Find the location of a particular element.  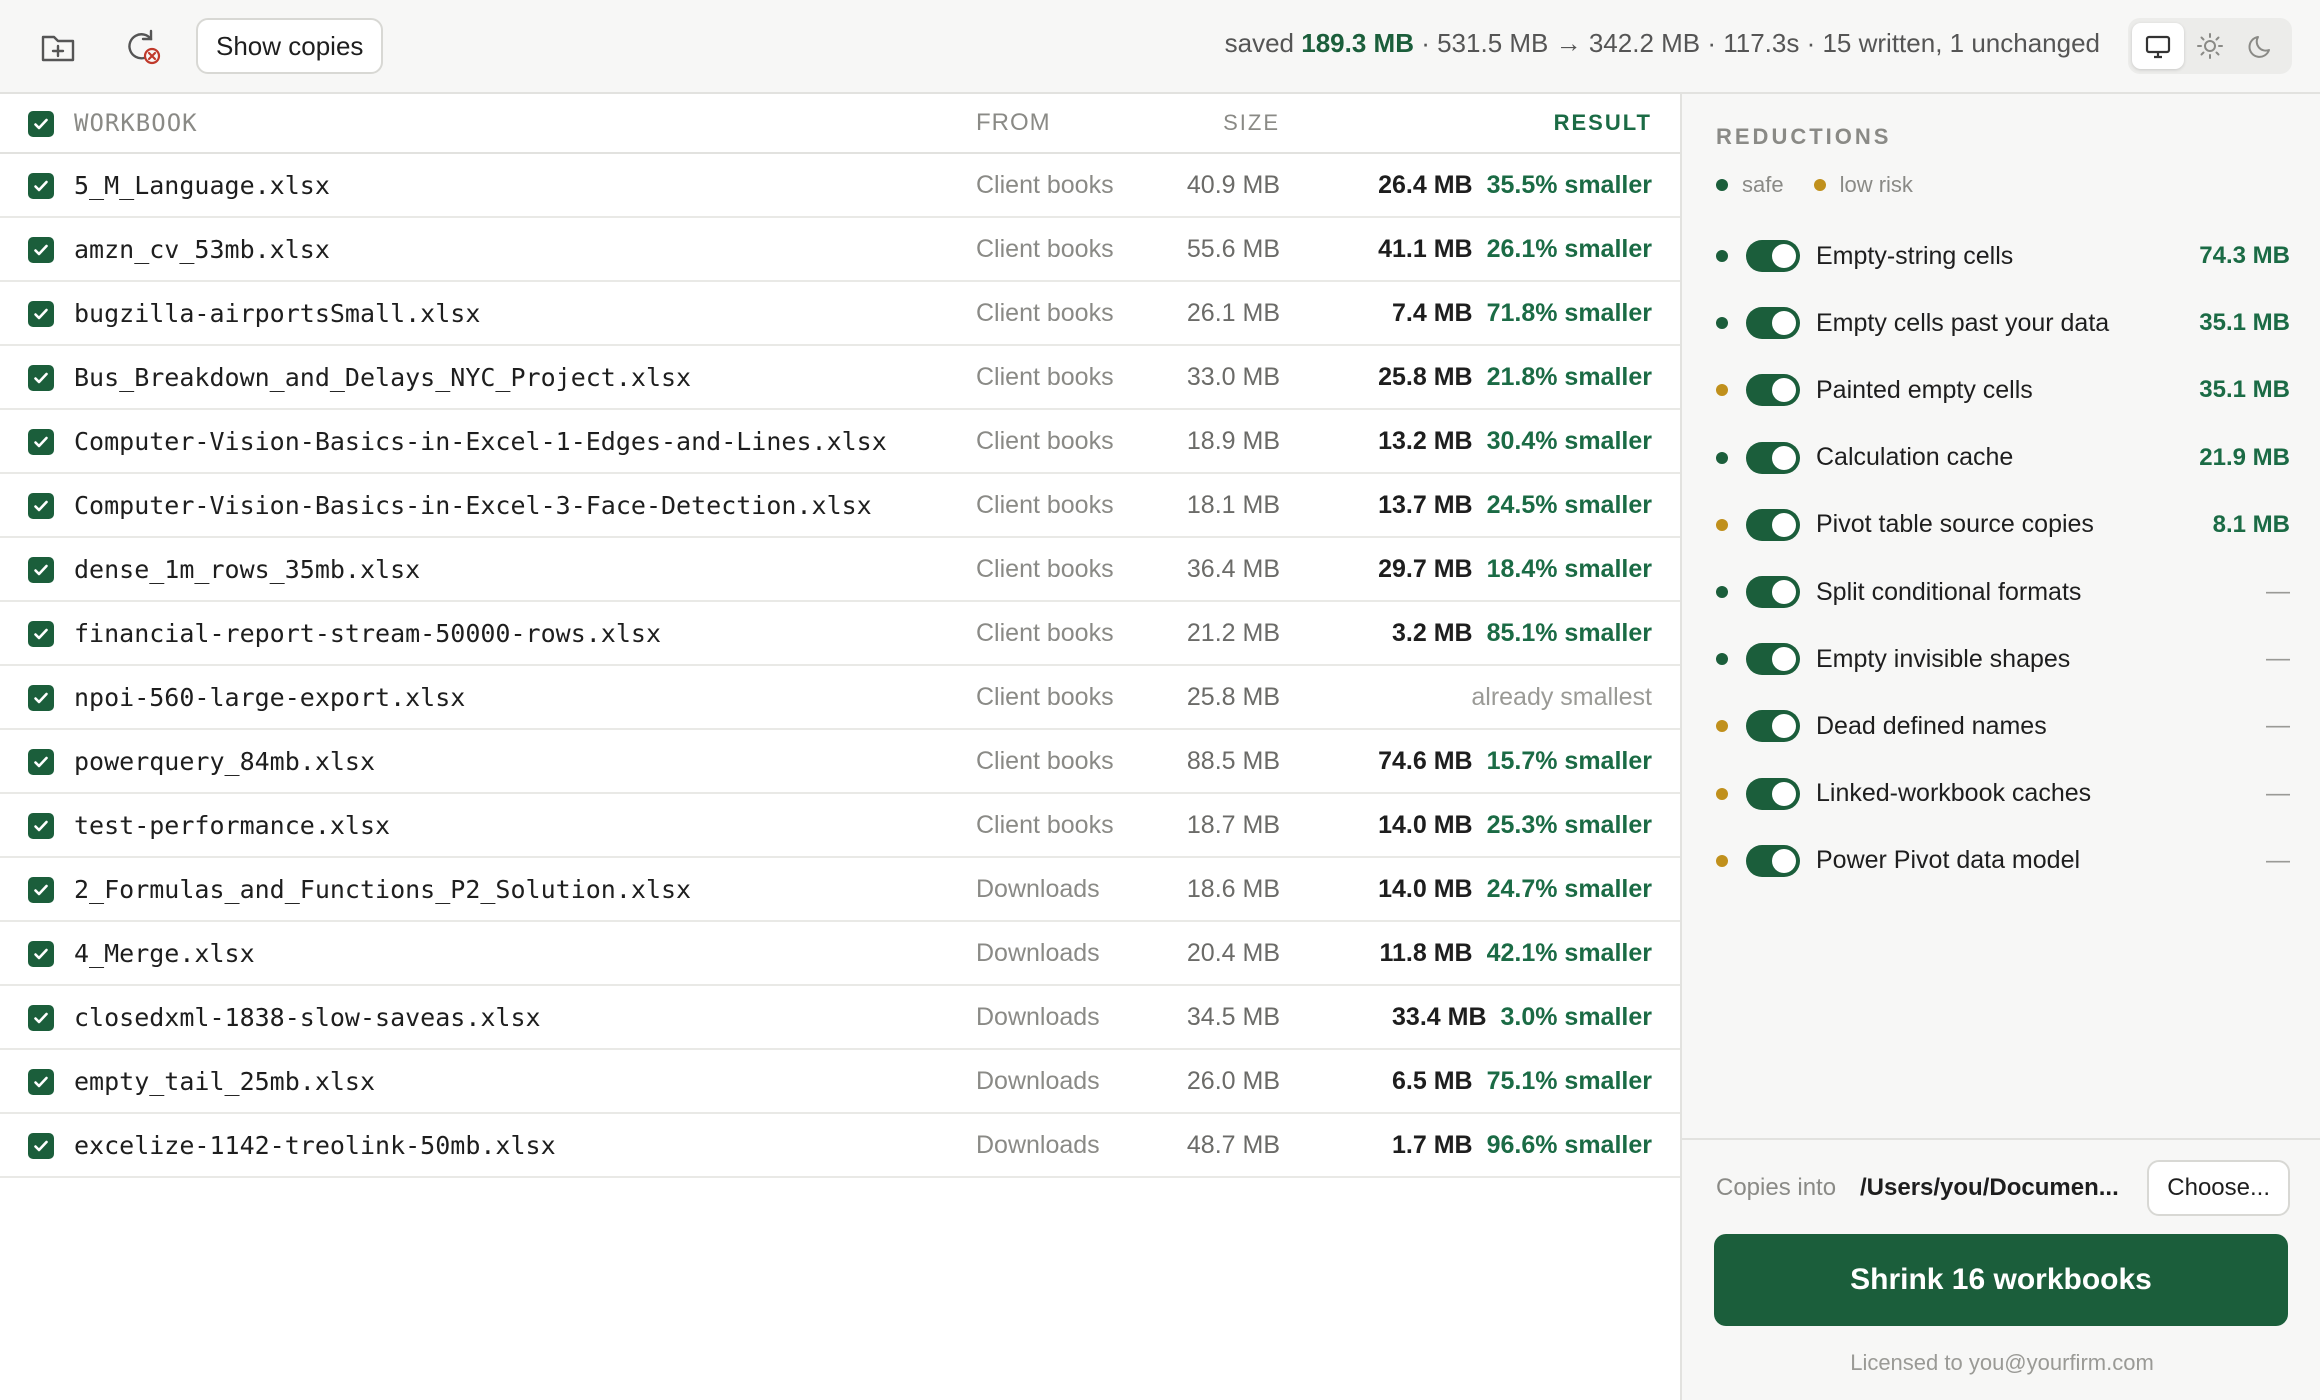

result-percent: 42.1% smaller is located at coordinates (1569, 952).